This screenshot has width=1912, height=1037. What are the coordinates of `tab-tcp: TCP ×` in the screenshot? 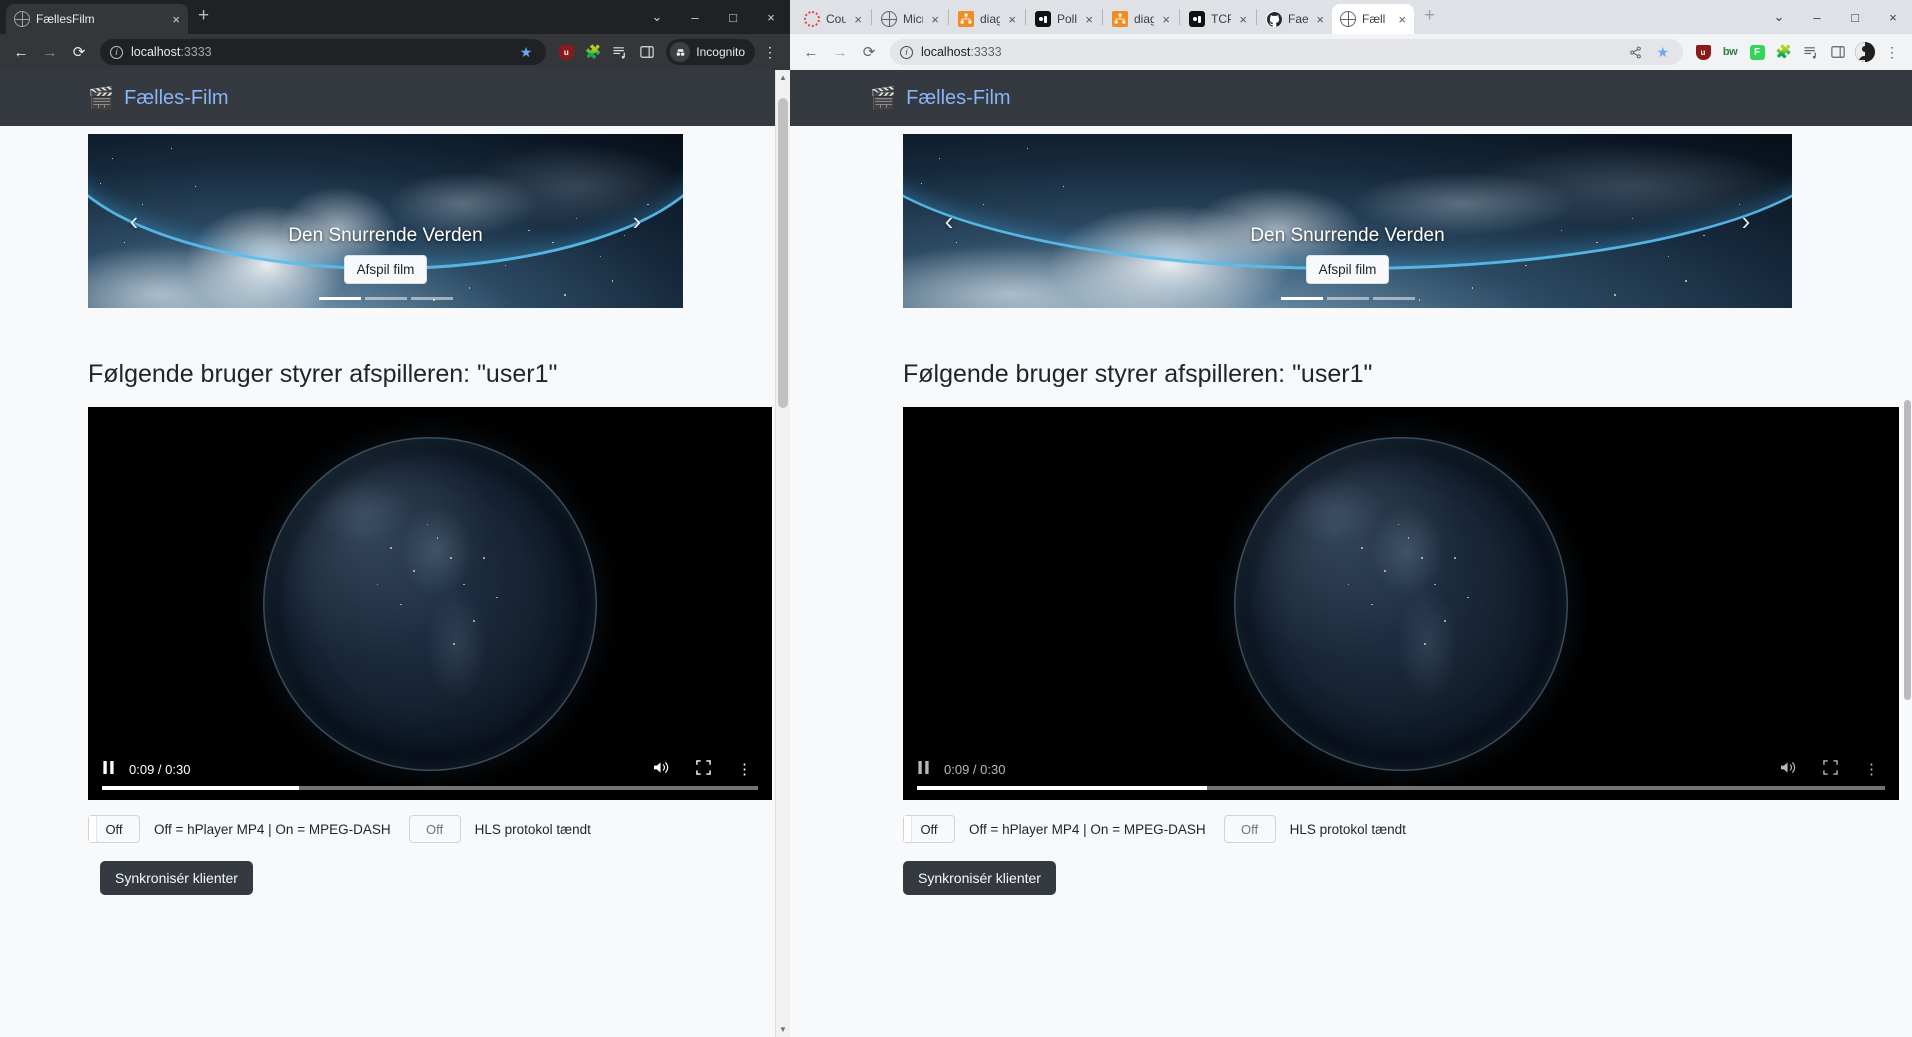 It's located at (1218, 19).